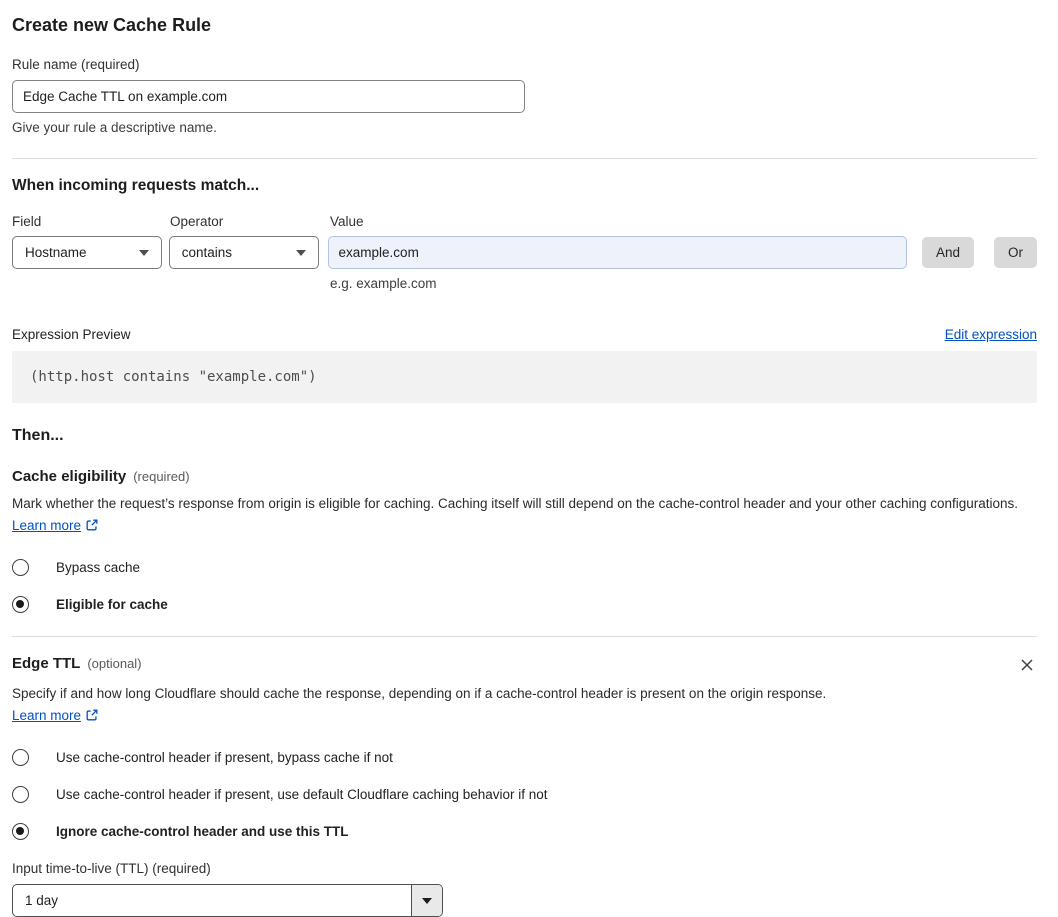  What do you see at coordinates (42, 900) in the screenshot?
I see `ttl-select-value: 1 day` at bounding box center [42, 900].